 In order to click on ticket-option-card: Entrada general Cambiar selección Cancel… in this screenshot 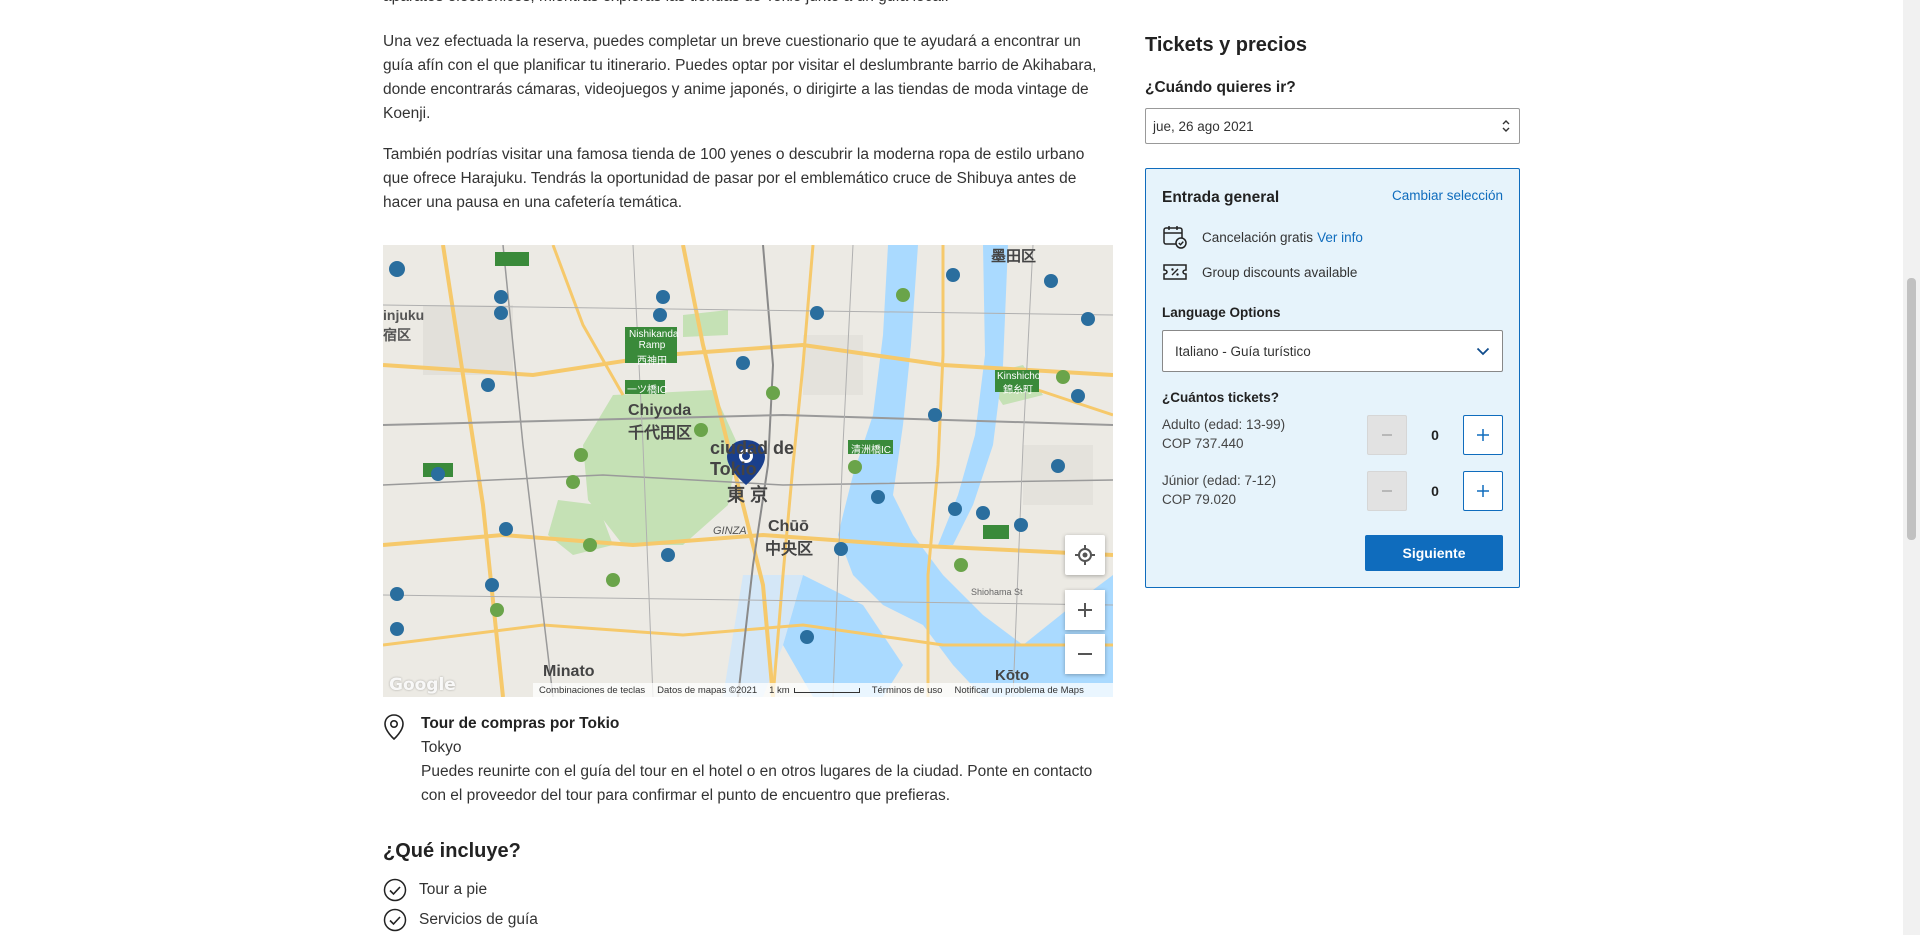, I will do `click(1332, 378)`.